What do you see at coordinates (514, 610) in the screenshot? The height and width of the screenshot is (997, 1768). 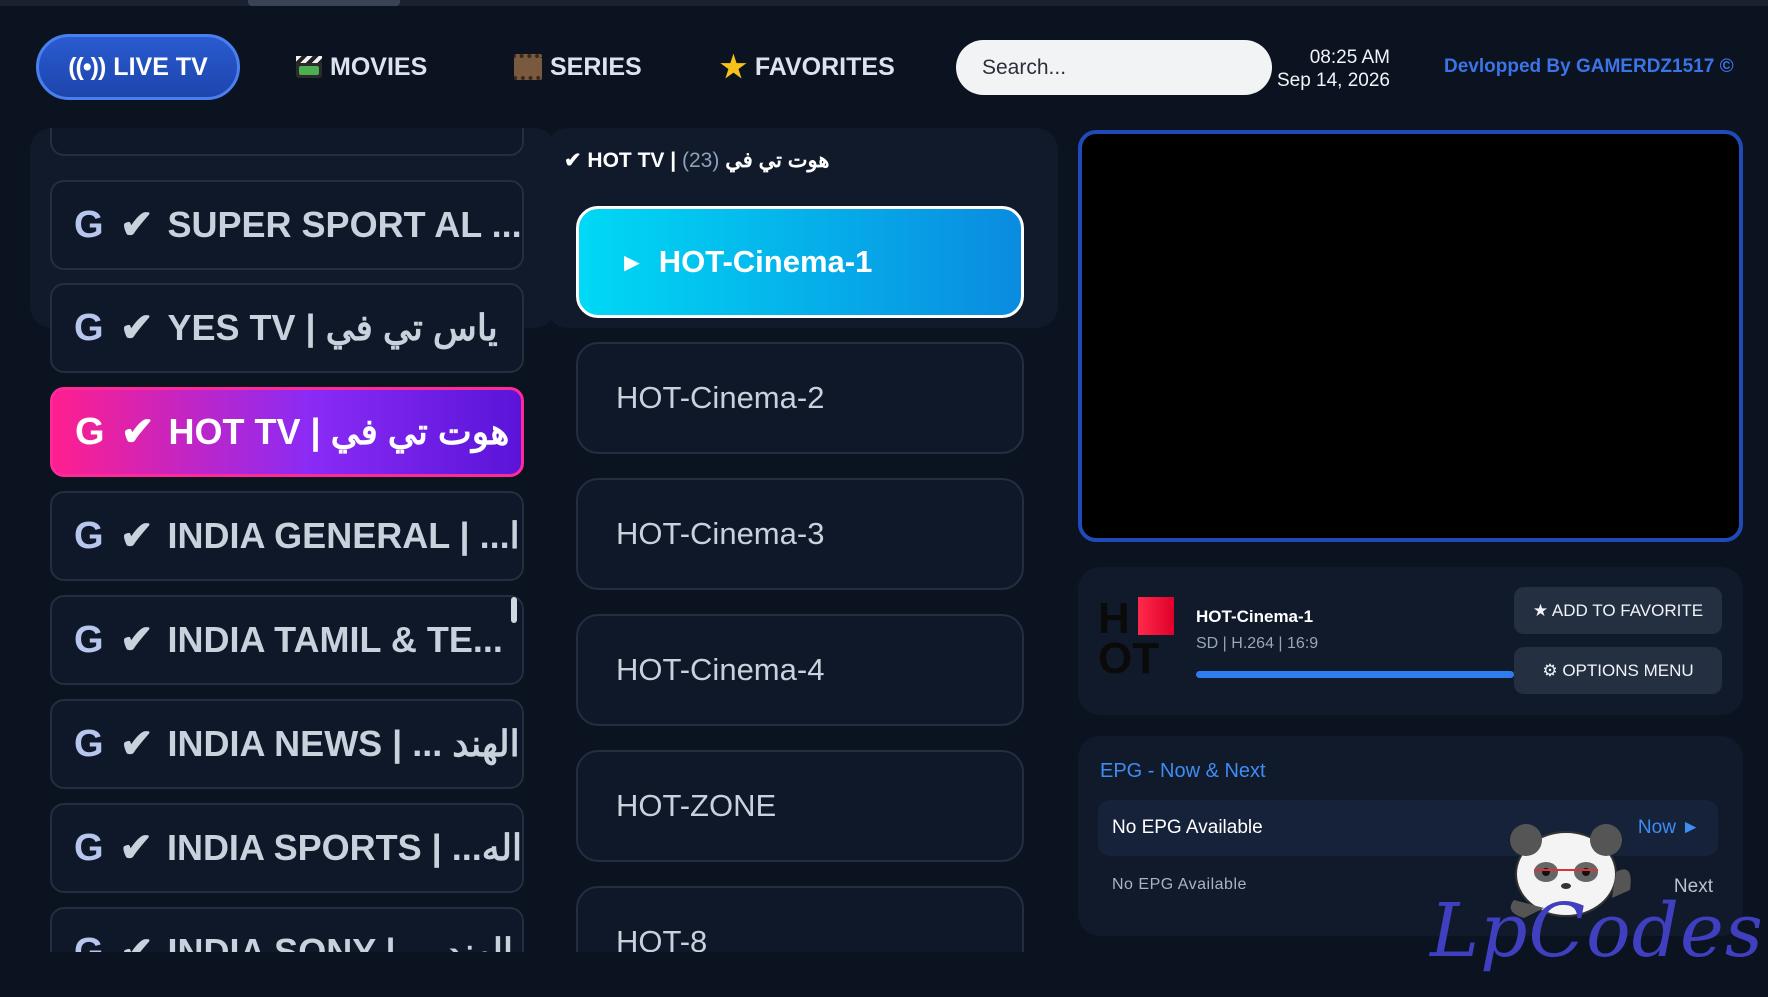 I see `category-scrollbar` at bounding box center [514, 610].